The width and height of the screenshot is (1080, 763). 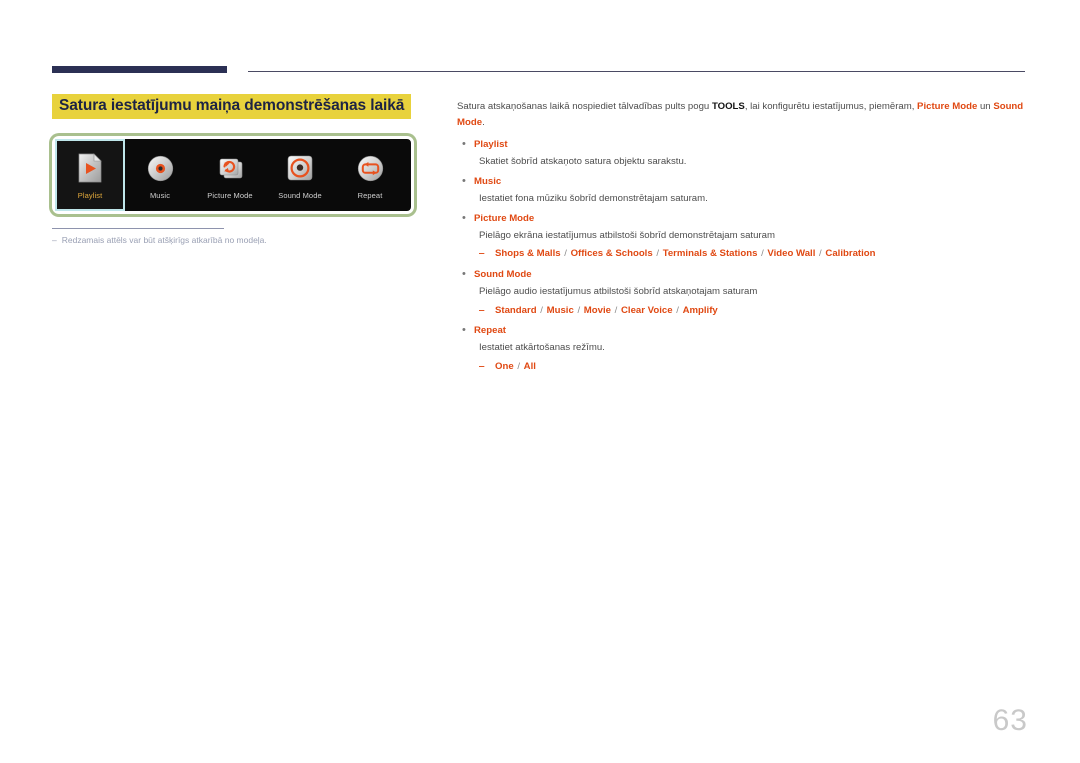 I want to click on option-value: One, so click(x=504, y=366).